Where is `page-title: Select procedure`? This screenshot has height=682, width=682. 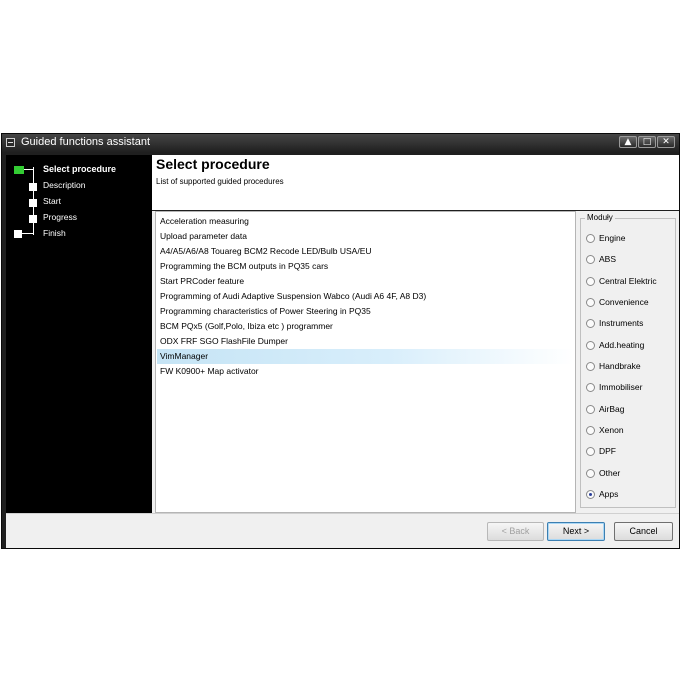
page-title: Select procedure is located at coordinates (213, 164).